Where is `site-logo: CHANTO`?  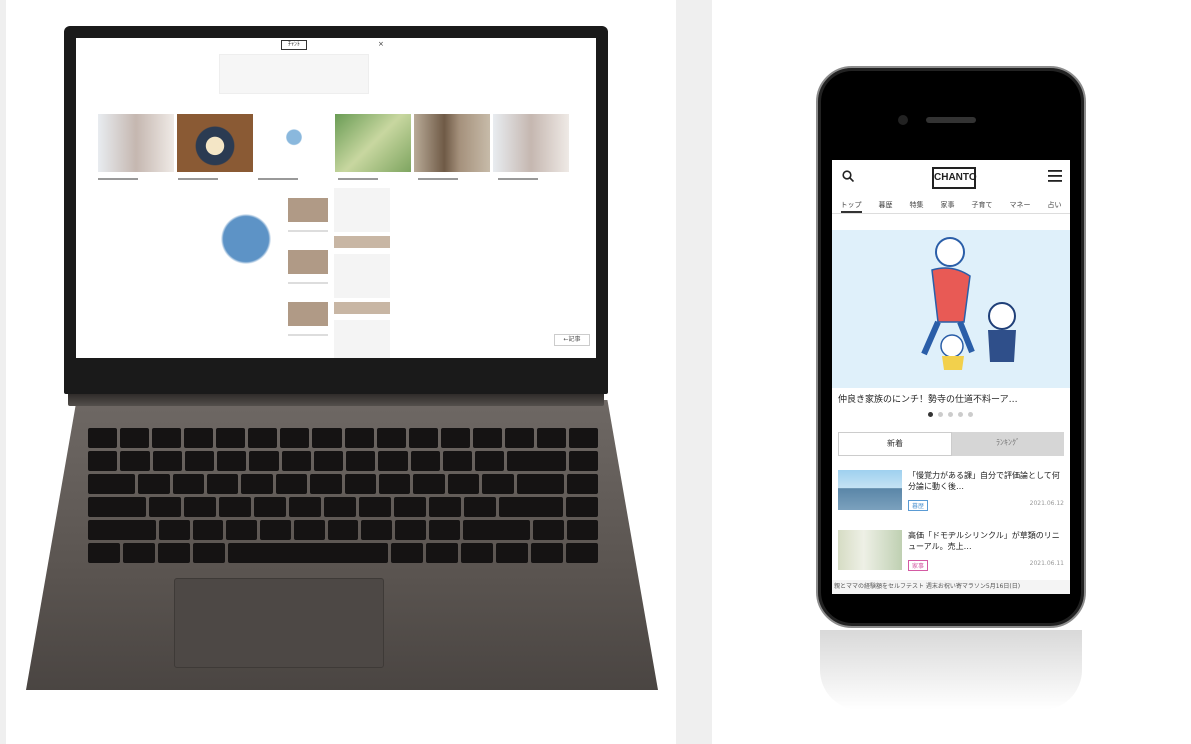 site-logo: CHANTO is located at coordinates (954, 178).